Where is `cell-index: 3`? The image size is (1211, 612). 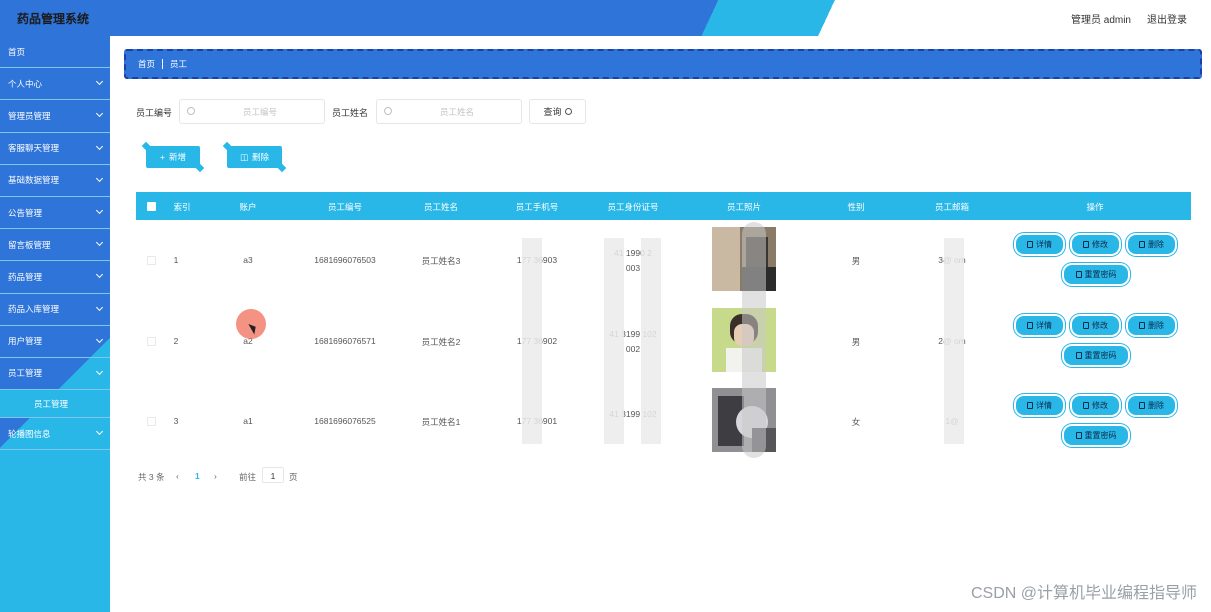 cell-index: 3 is located at coordinates (176, 421).